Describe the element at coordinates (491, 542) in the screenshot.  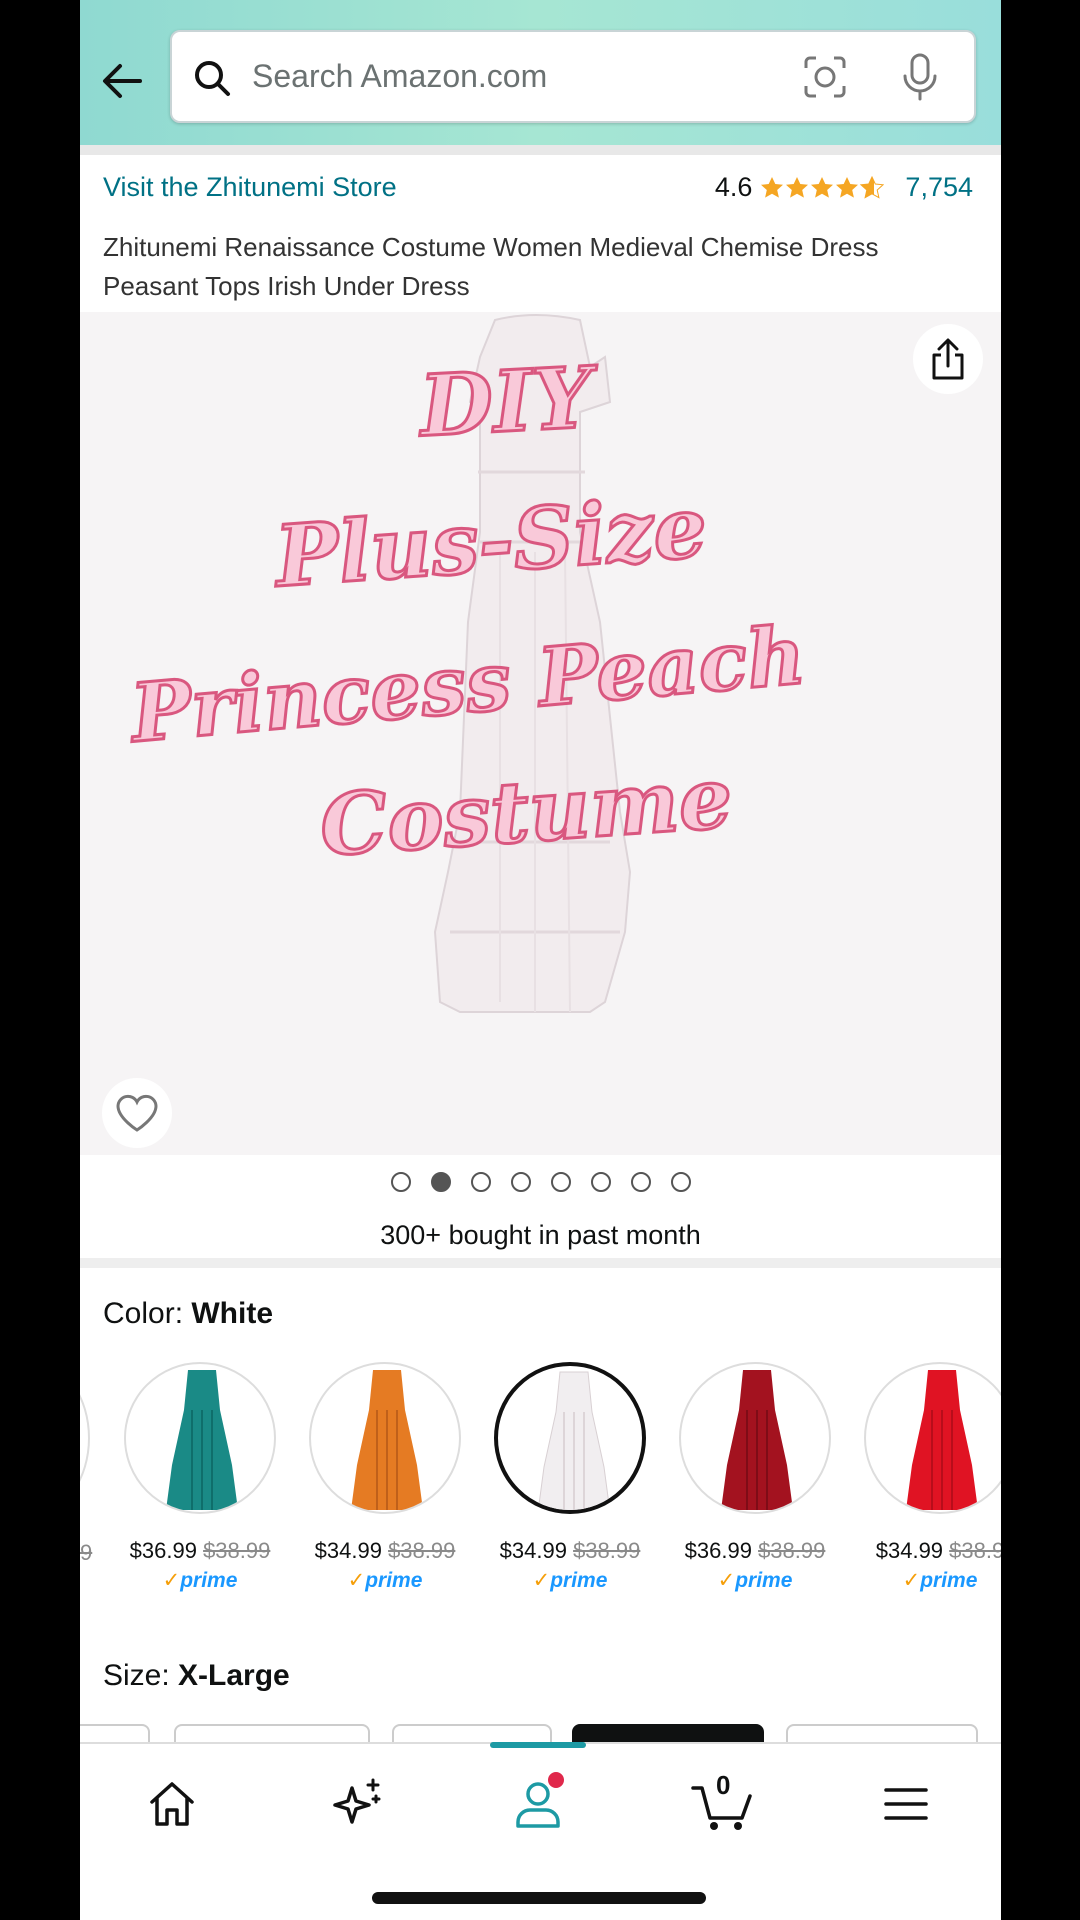
I see `overlay-line-2: Plus-Size` at that location.